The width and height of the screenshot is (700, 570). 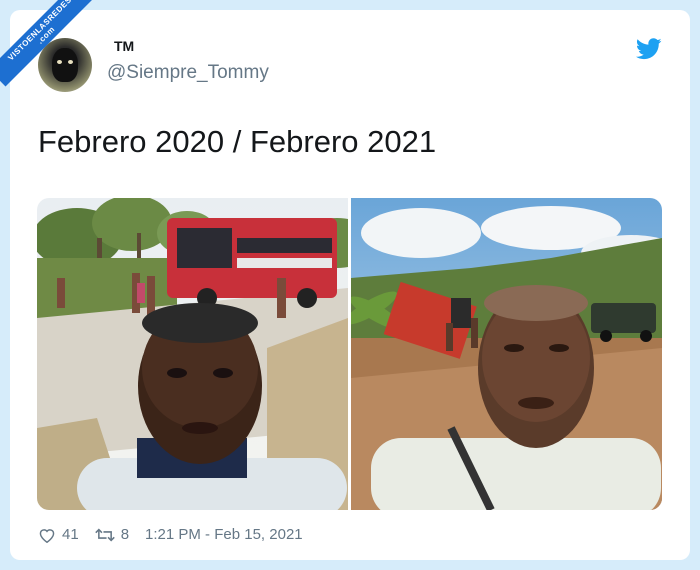 I want to click on display-name: TM, so click(x=124, y=46).